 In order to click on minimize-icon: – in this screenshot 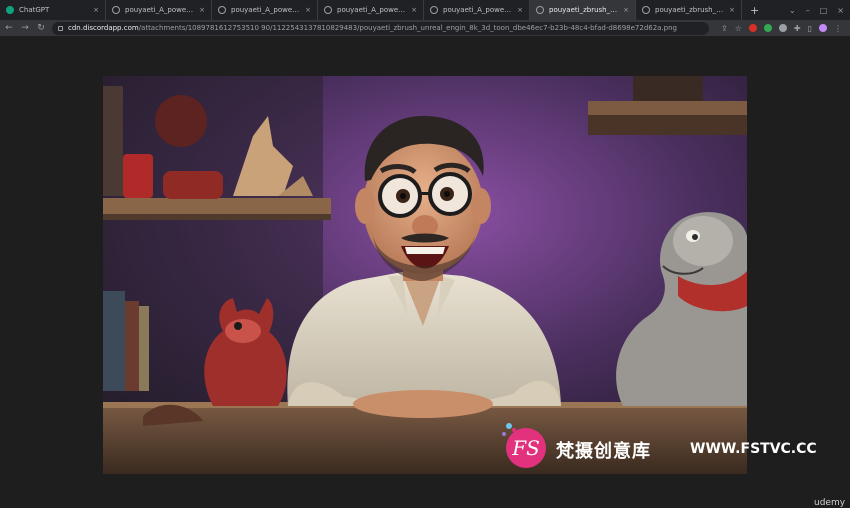, I will do `click(808, 10)`.